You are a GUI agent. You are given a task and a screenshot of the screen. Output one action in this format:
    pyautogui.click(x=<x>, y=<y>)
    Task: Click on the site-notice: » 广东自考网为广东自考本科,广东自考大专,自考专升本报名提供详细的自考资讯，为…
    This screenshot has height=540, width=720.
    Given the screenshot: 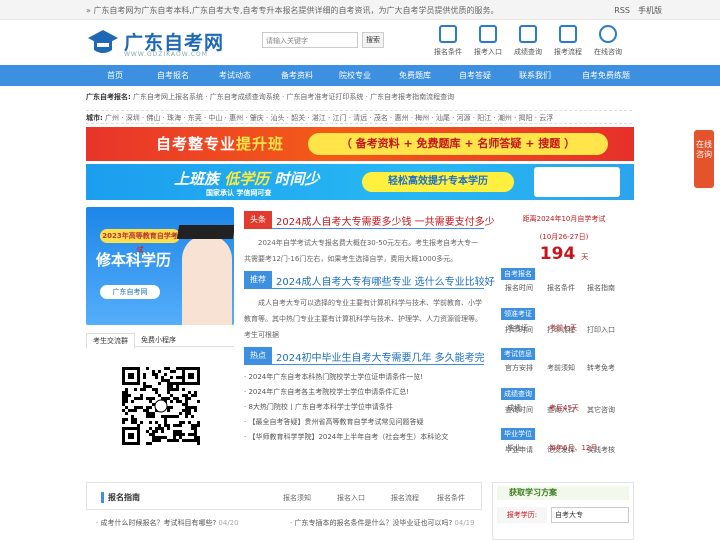 What is the action you would take?
    pyautogui.click(x=292, y=10)
    